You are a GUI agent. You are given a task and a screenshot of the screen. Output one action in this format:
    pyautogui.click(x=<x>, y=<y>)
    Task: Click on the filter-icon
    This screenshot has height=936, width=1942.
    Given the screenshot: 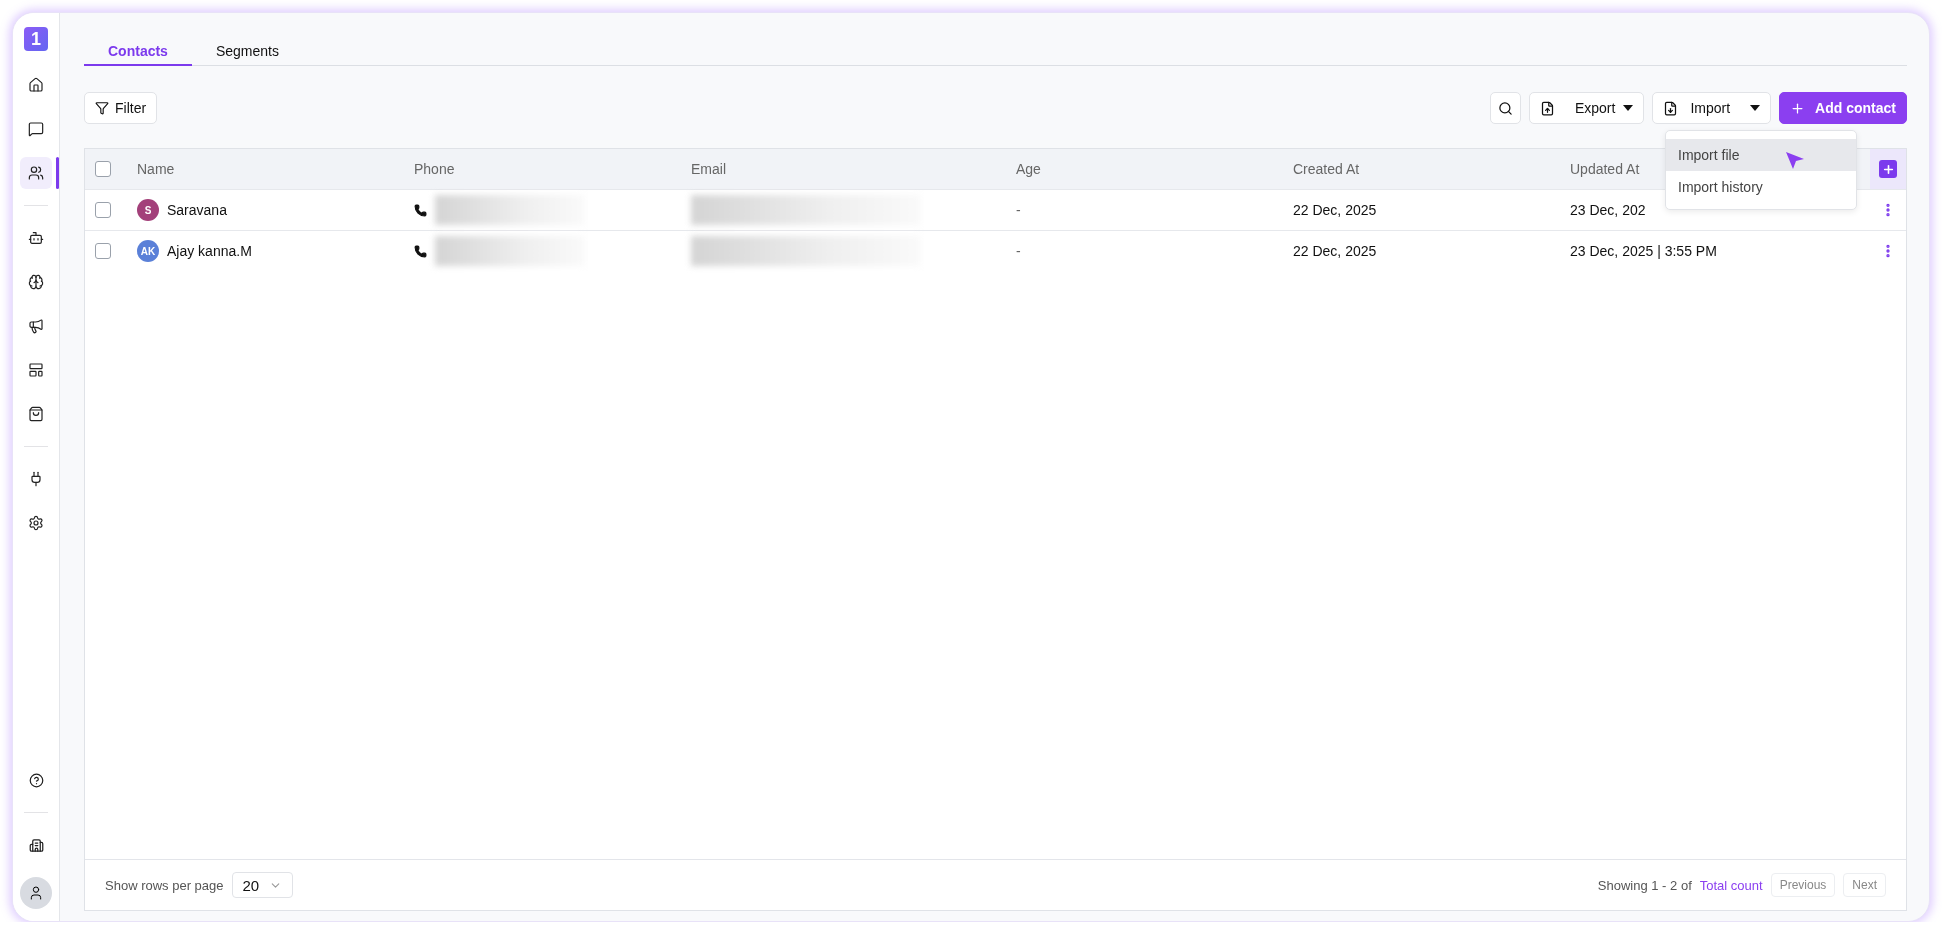 What is the action you would take?
    pyautogui.click(x=102, y=108)
    